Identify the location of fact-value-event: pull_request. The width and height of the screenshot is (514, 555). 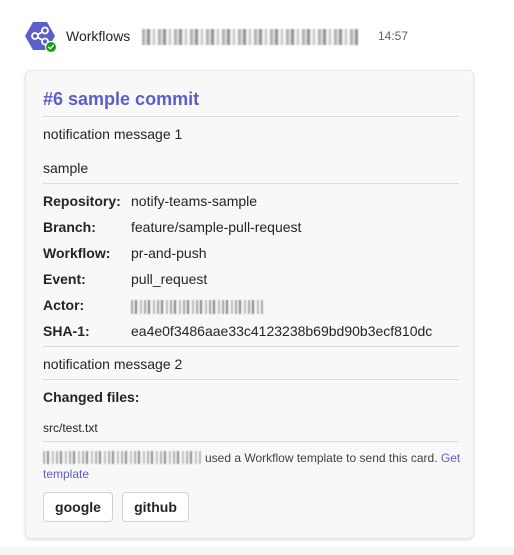
(169, 279).